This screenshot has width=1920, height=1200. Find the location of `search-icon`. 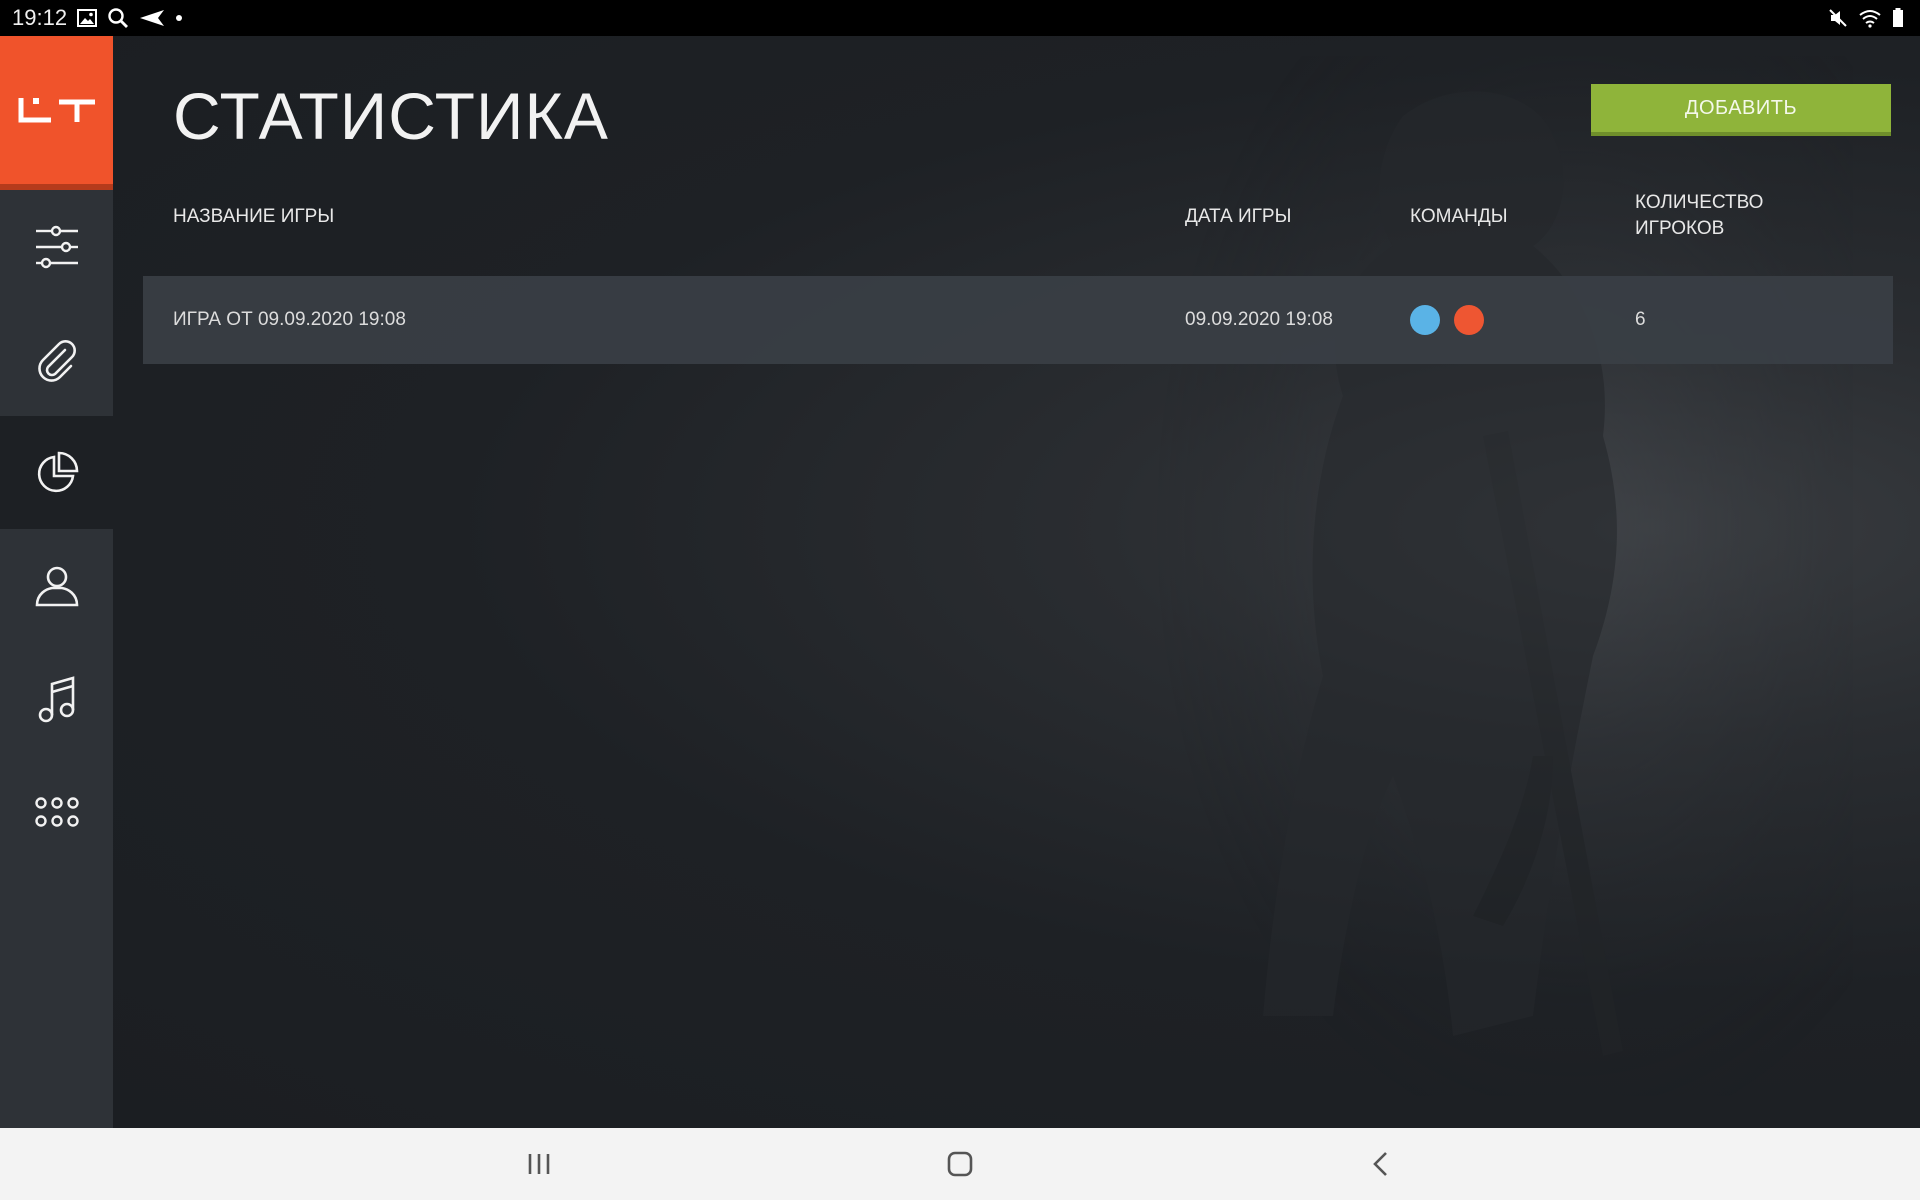

search-icon is located at coordinates (118, 18).